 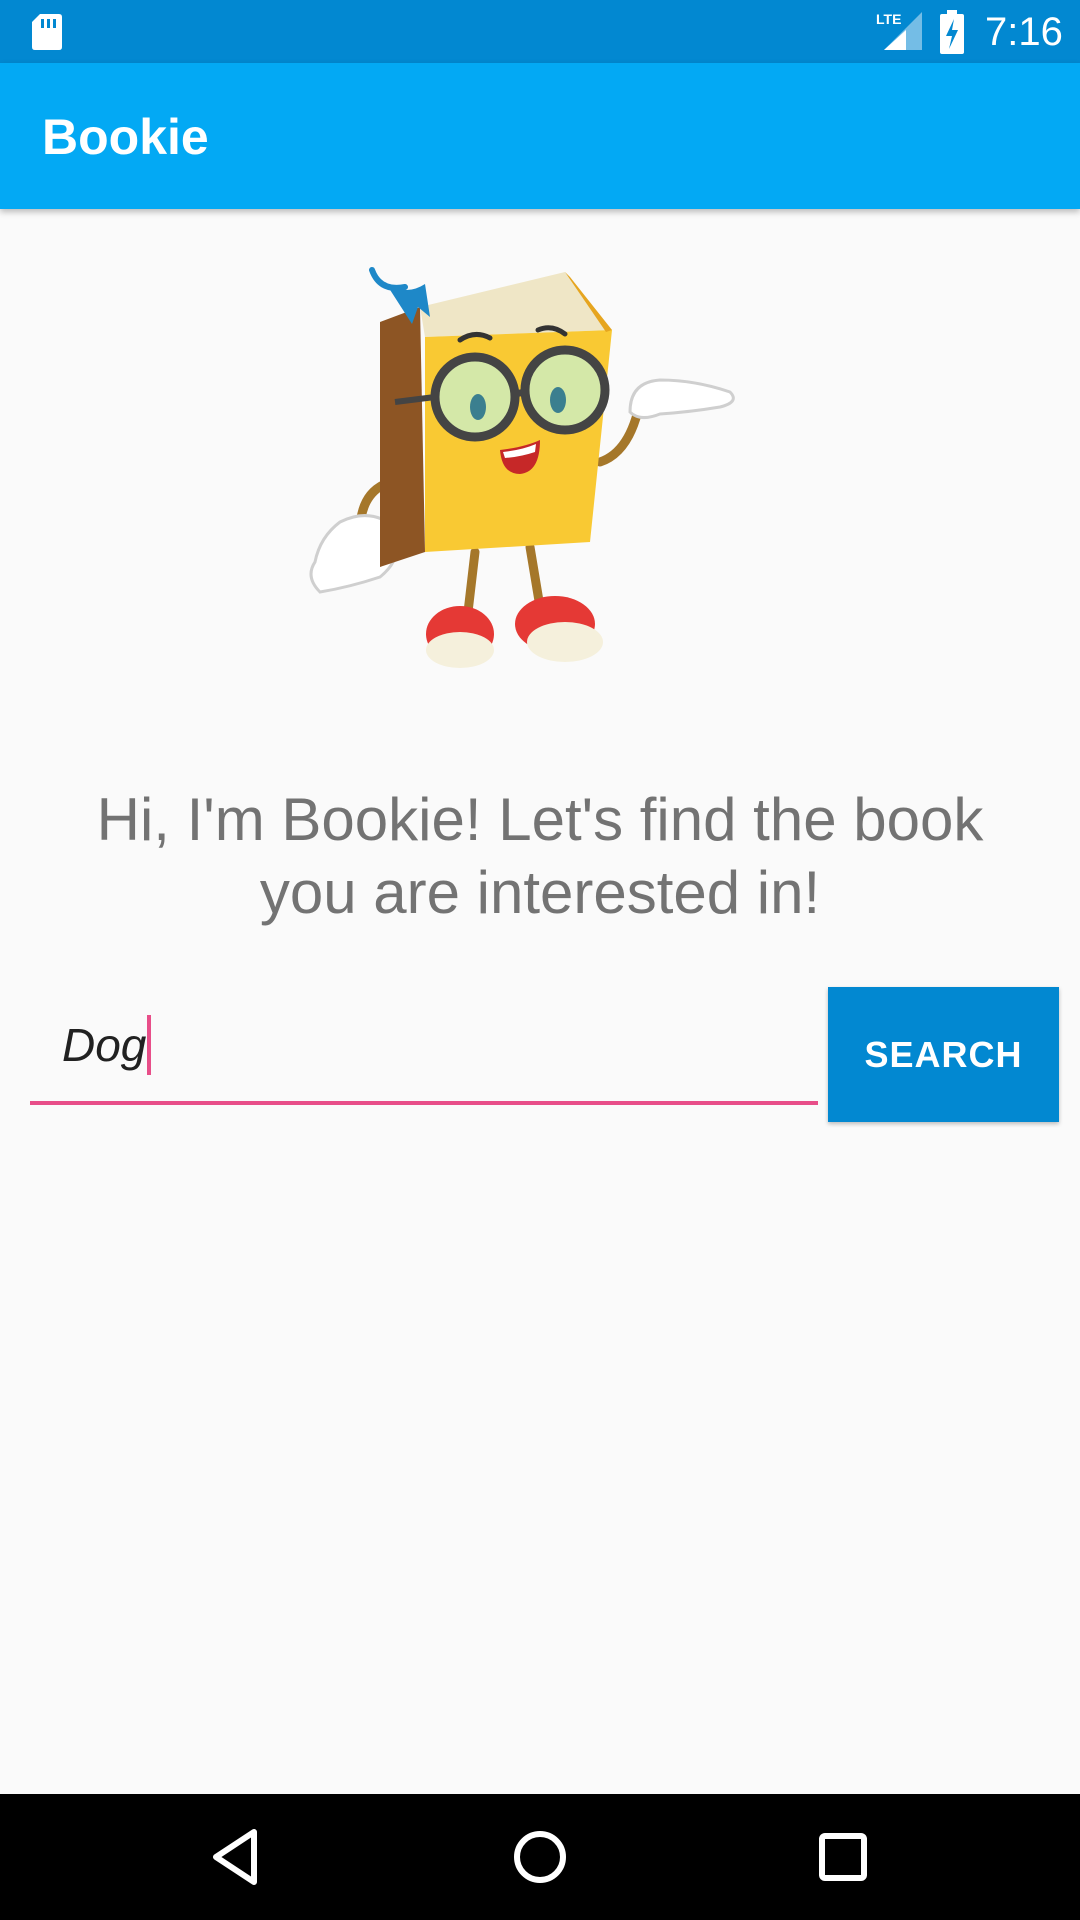 I want to click on bookie-mascot-icon, so click(x=522, y=467).